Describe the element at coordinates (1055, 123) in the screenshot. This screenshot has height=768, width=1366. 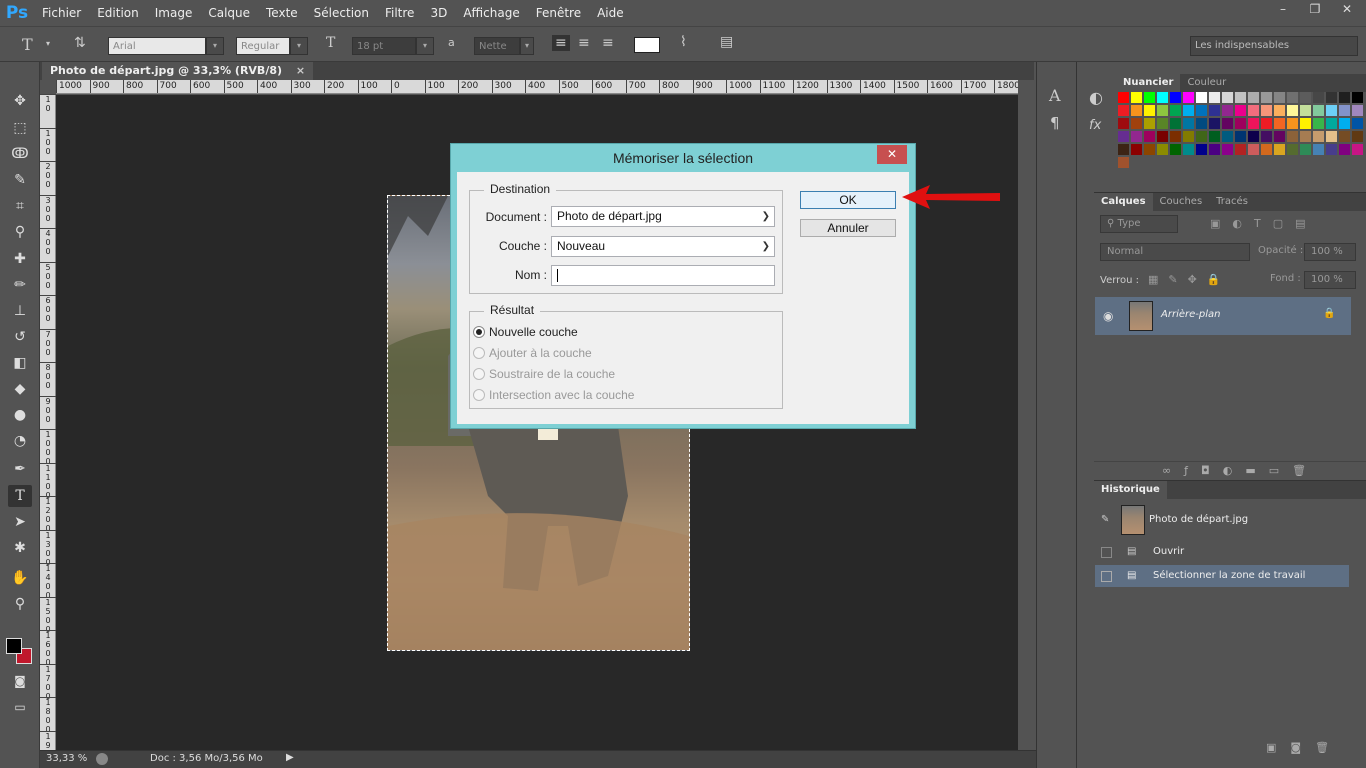
I see `paragraph-panel-icon: ¶` at that location.